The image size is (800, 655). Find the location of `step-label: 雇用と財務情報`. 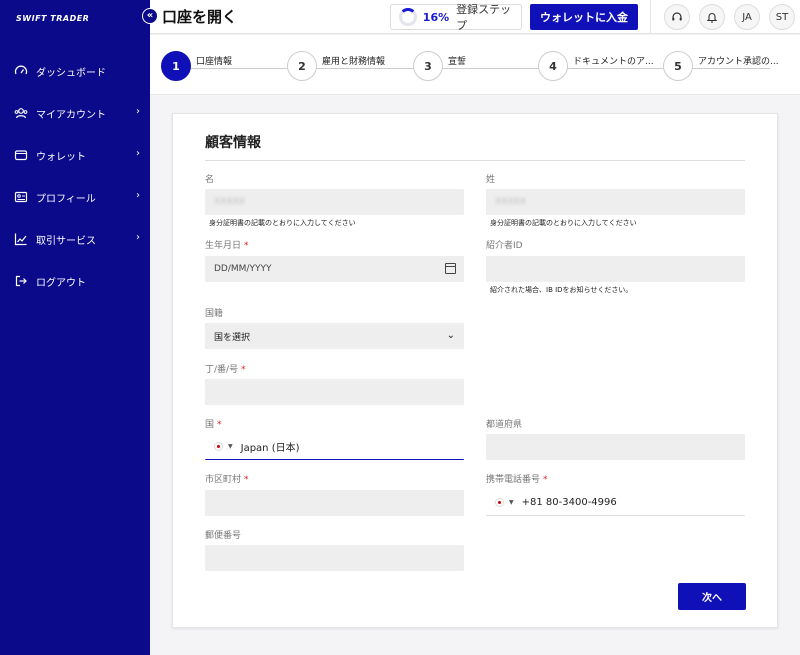

step-label: 雇用と財務情報 is located at coordinates (354, 62).